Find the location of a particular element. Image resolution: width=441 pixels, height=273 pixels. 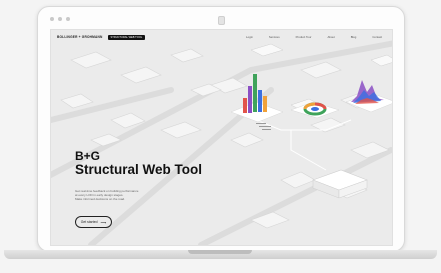

get-started-label: Get started is located at coordinates (89, 222).